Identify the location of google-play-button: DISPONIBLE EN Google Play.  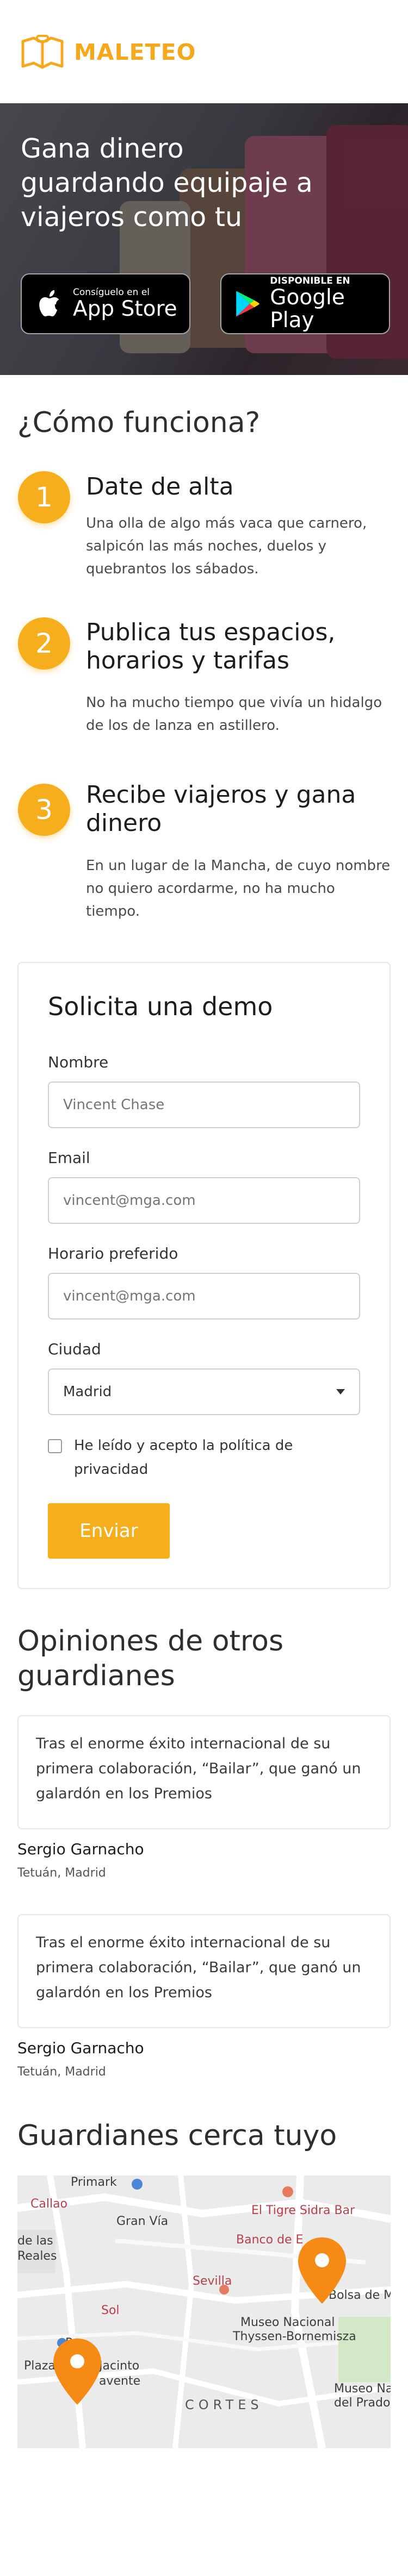
(305, 304).